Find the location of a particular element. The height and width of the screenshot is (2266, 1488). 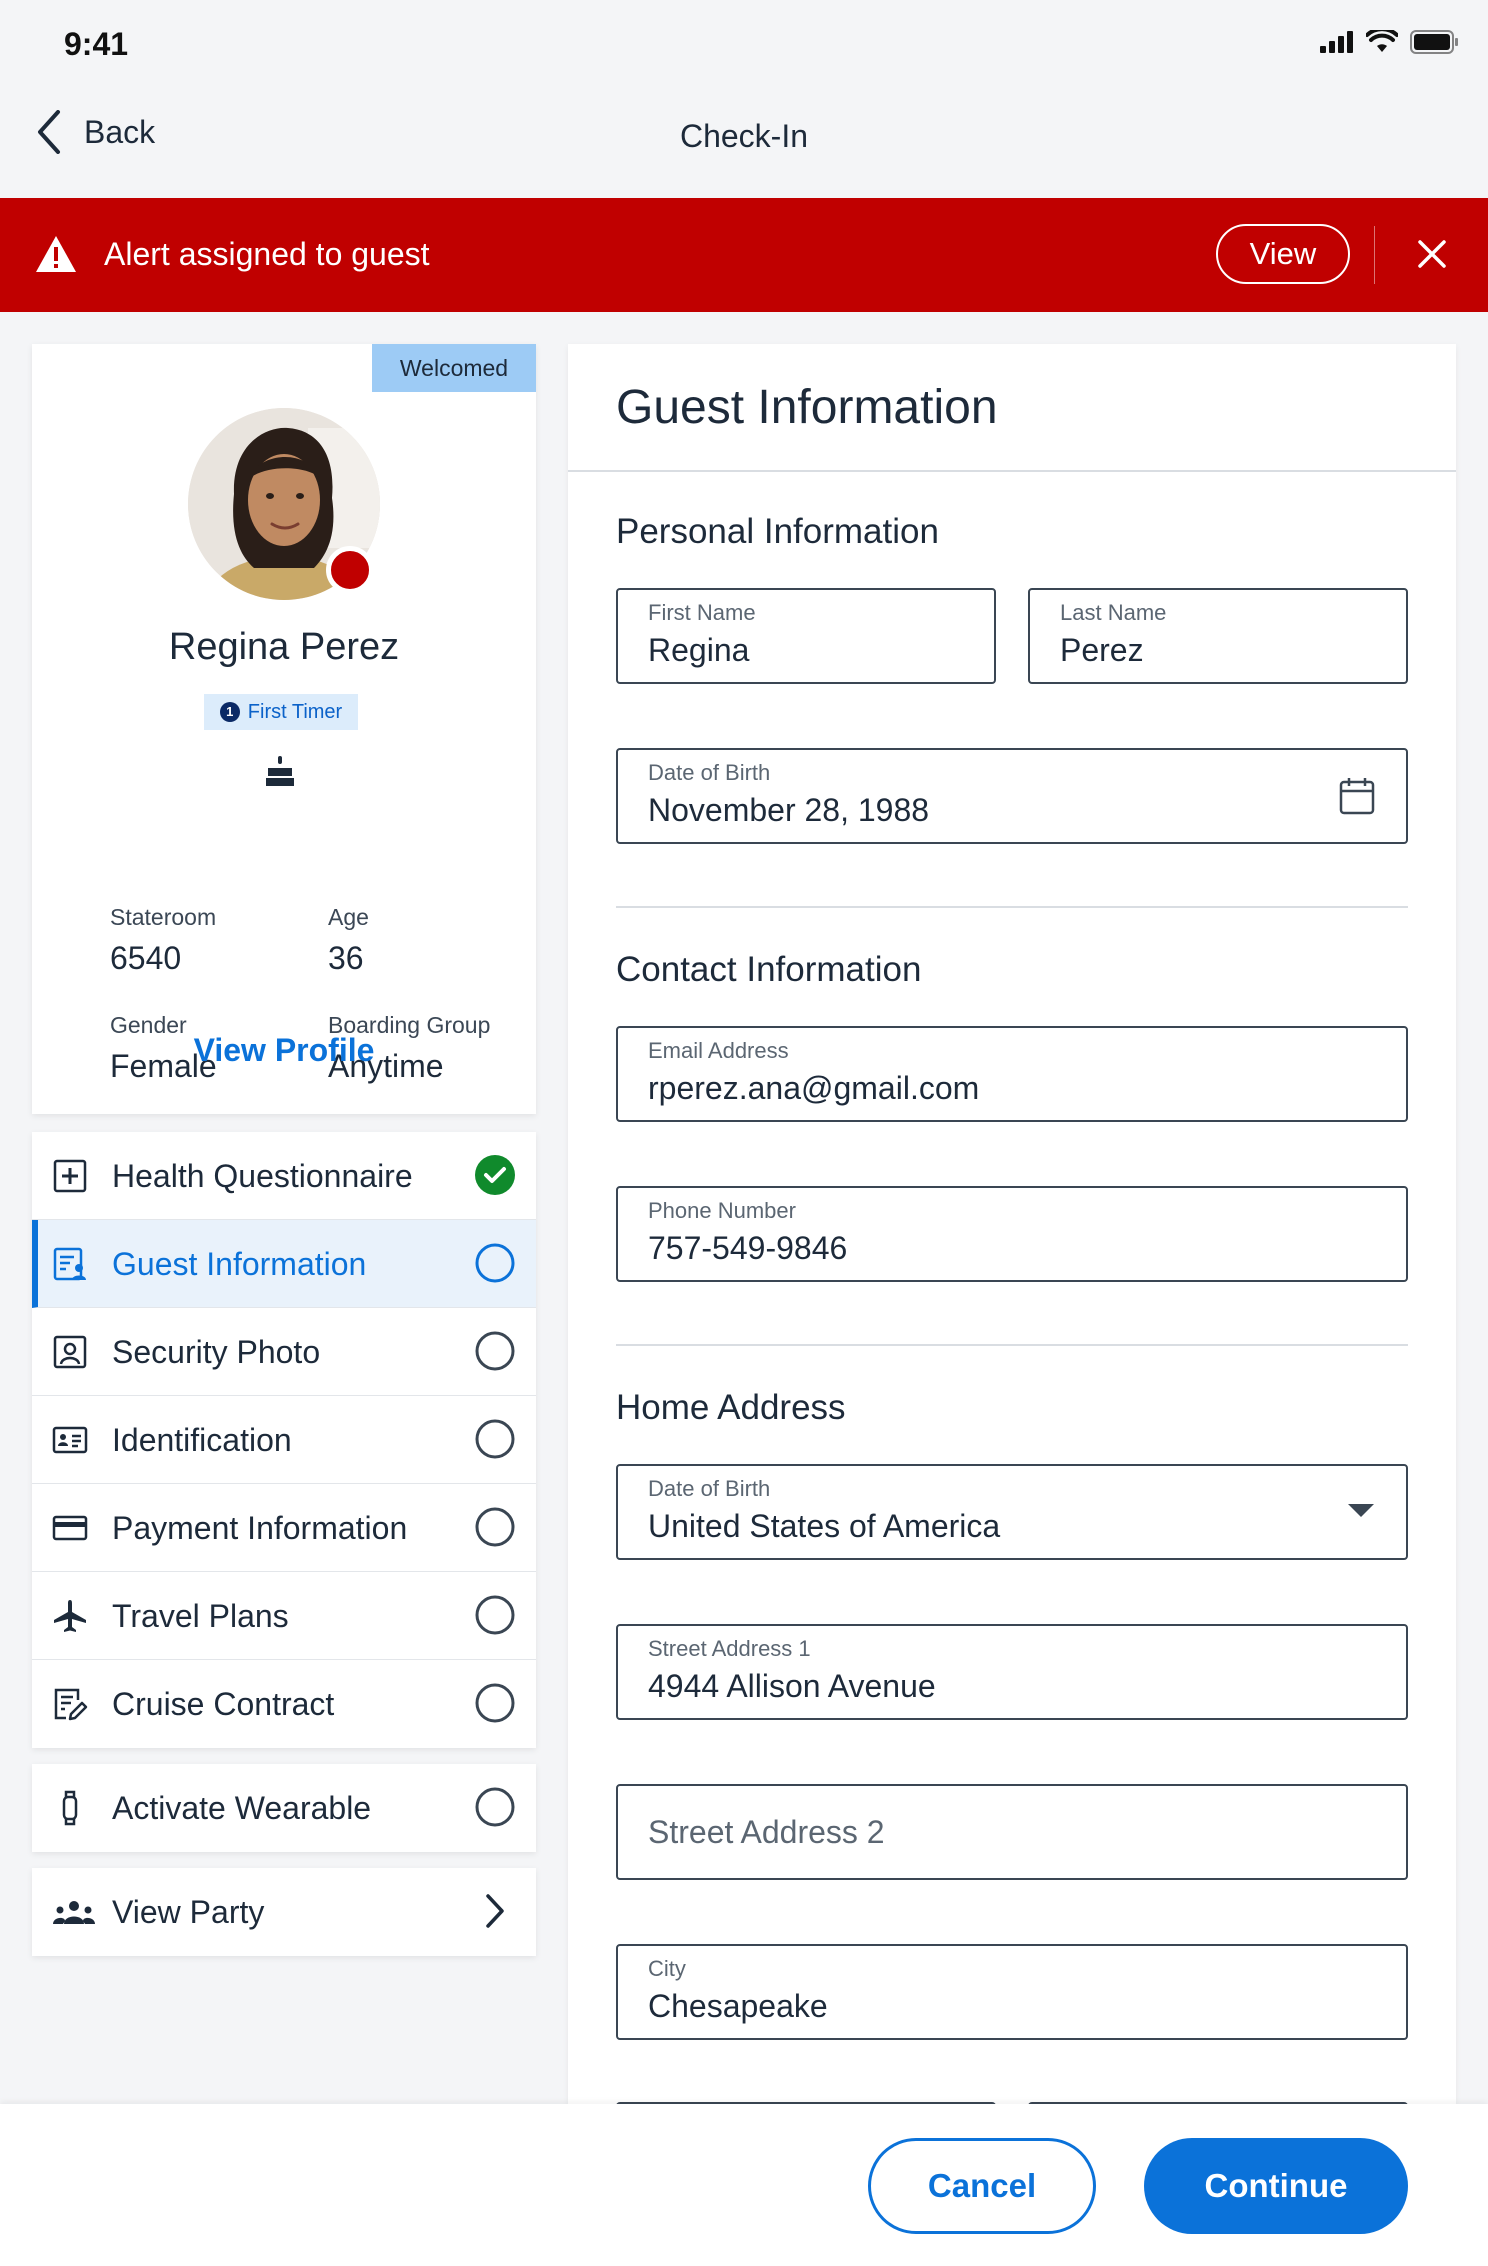

navigation-bar: Back Check-In is located at coordinates (744, 139).